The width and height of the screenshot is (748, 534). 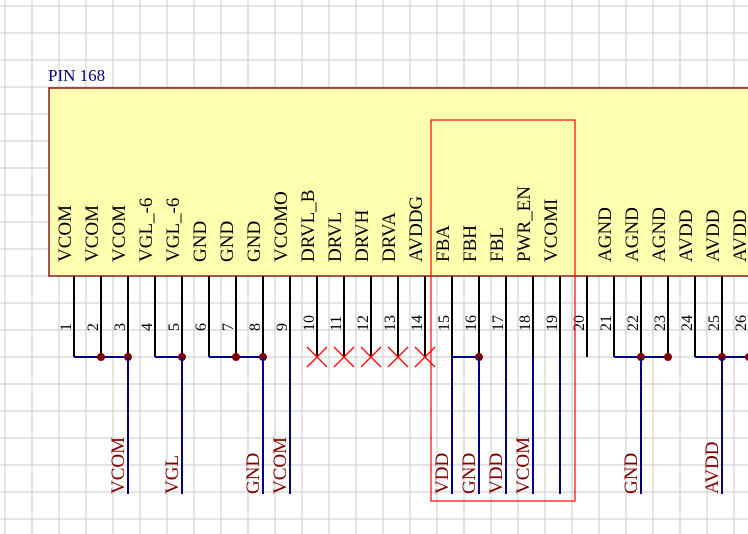 What do you see at coordinates (281, 226) in the screenshot?
I see `pin-9-name: VCOMO` at bounding box center [281, 226].